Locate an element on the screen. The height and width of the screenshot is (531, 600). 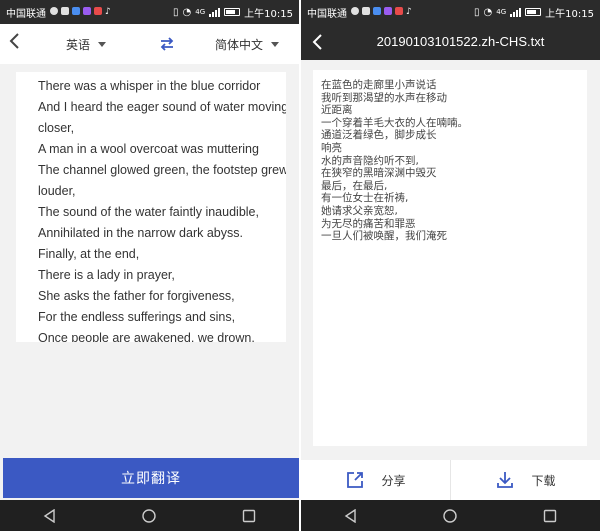
source-language-label: 英语 is located at coordinates (78, 44).